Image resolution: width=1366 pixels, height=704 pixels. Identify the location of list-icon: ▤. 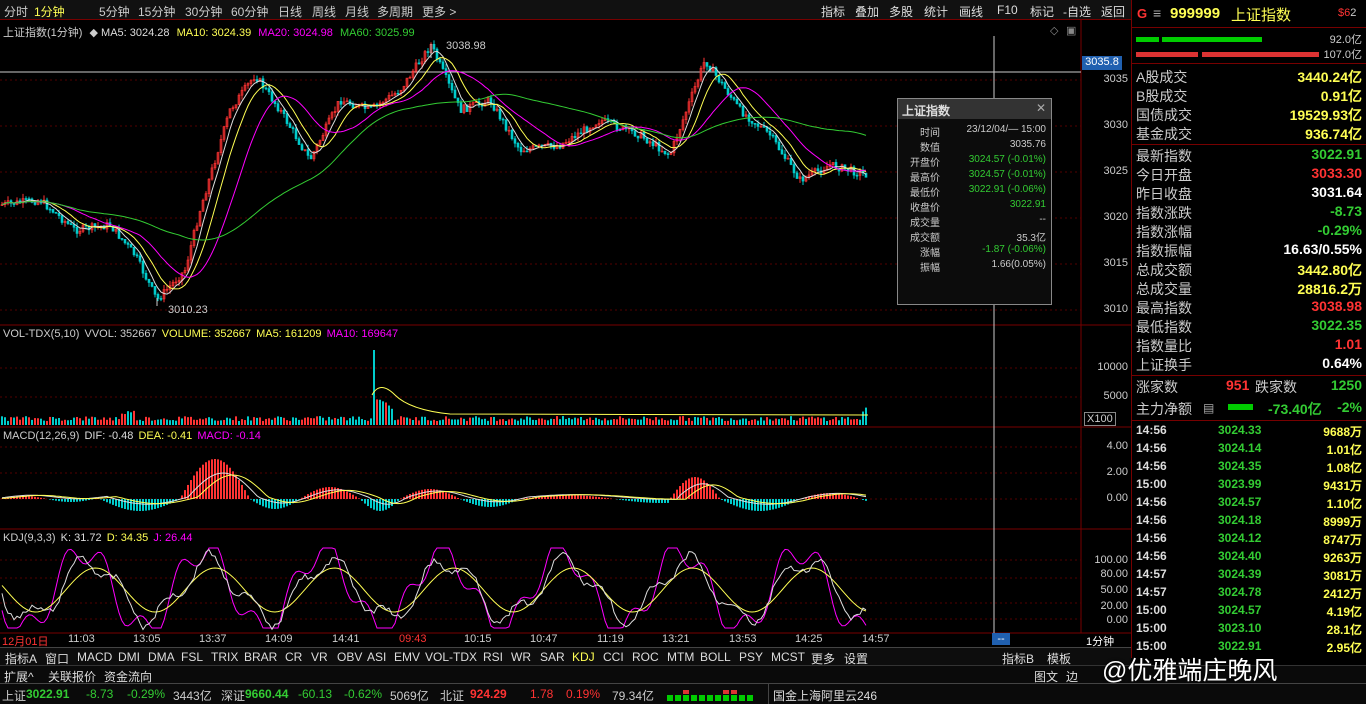
(1208, 408).